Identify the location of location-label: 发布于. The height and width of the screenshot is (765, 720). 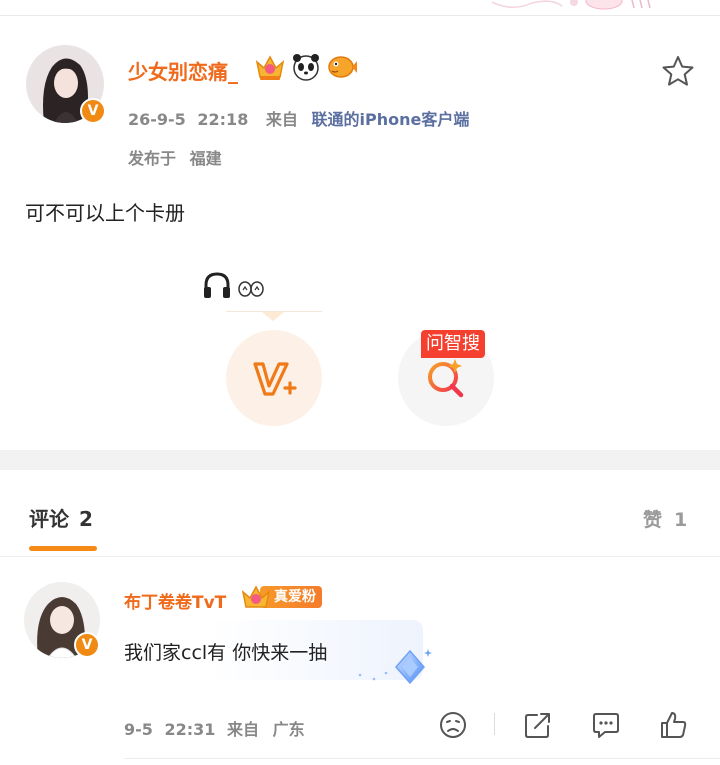
(152, 158).